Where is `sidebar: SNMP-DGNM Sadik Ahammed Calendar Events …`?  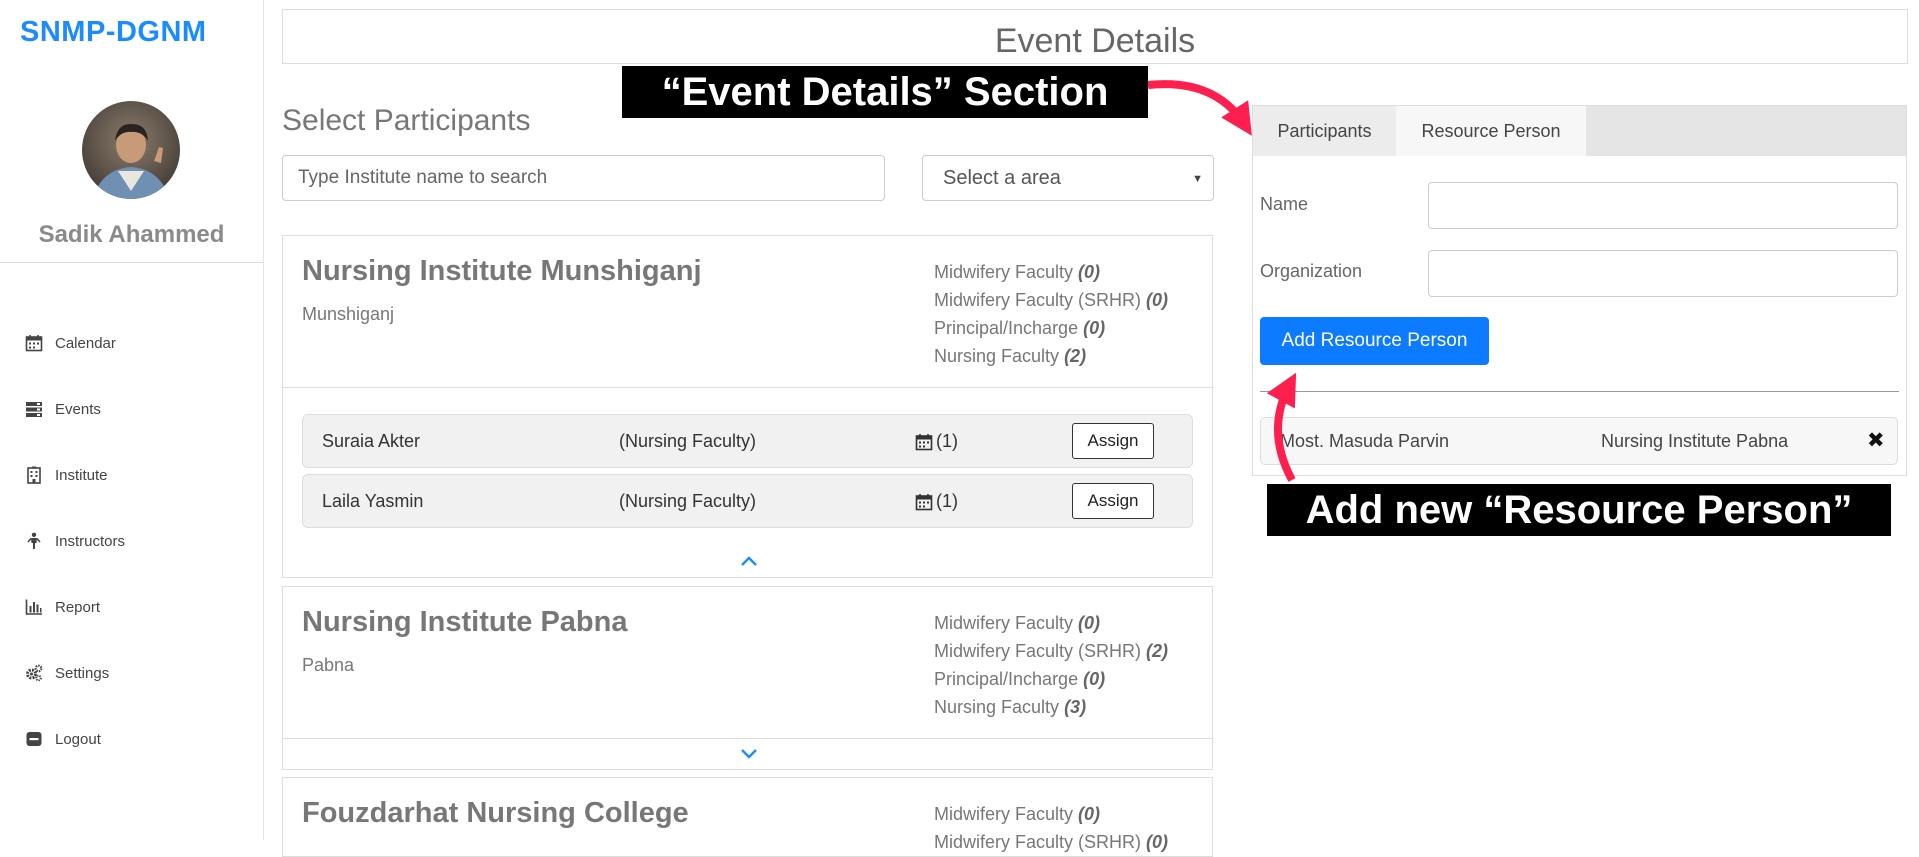 sidebar: SNMP-DGNM Sadik Ahammed Calendar Events … is located at coordinates (132, 420).